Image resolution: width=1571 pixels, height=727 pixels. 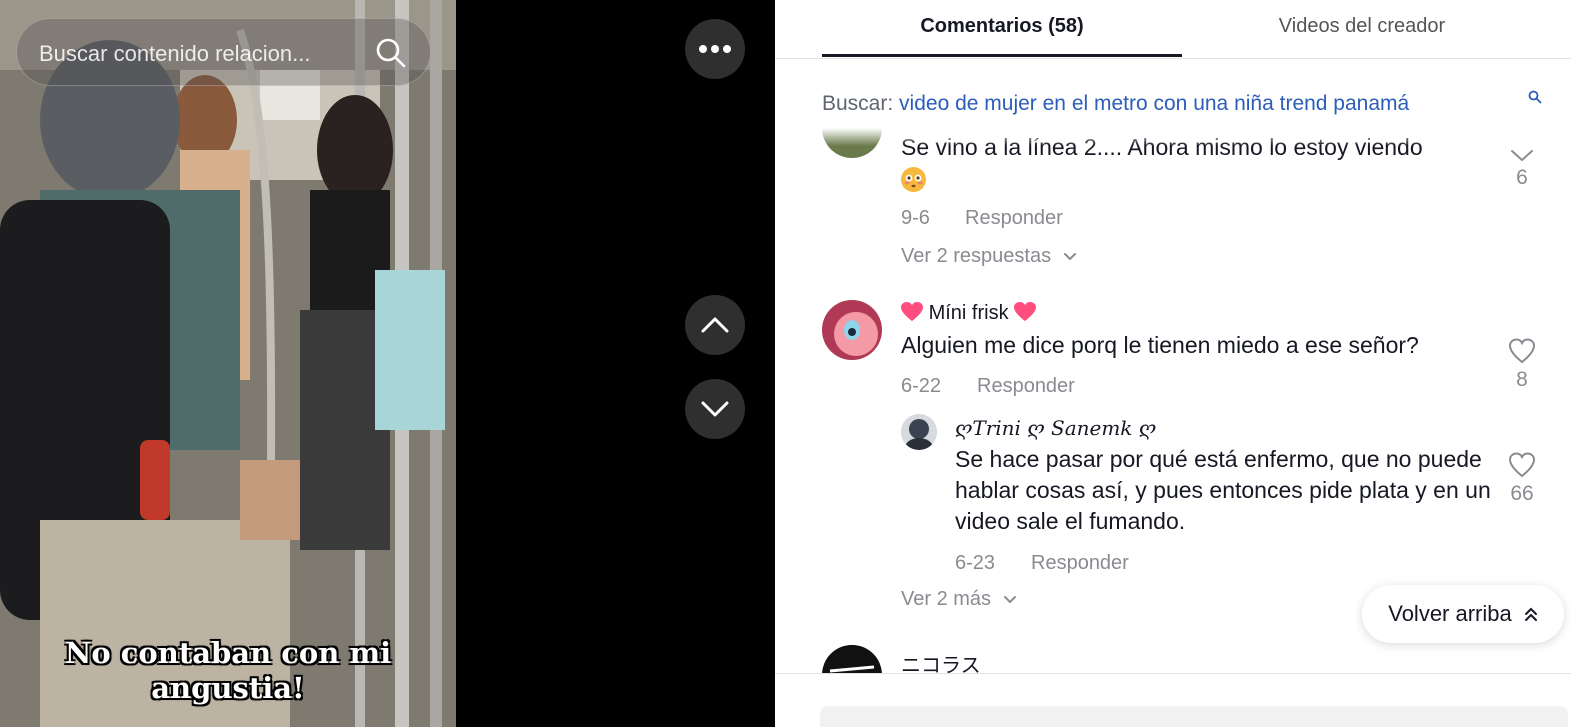 What do you see at coordinates (976, 256) in the screenshot?
I see `view-replies-label: Ver 2 respuestas` at bounding box center [976, 256].